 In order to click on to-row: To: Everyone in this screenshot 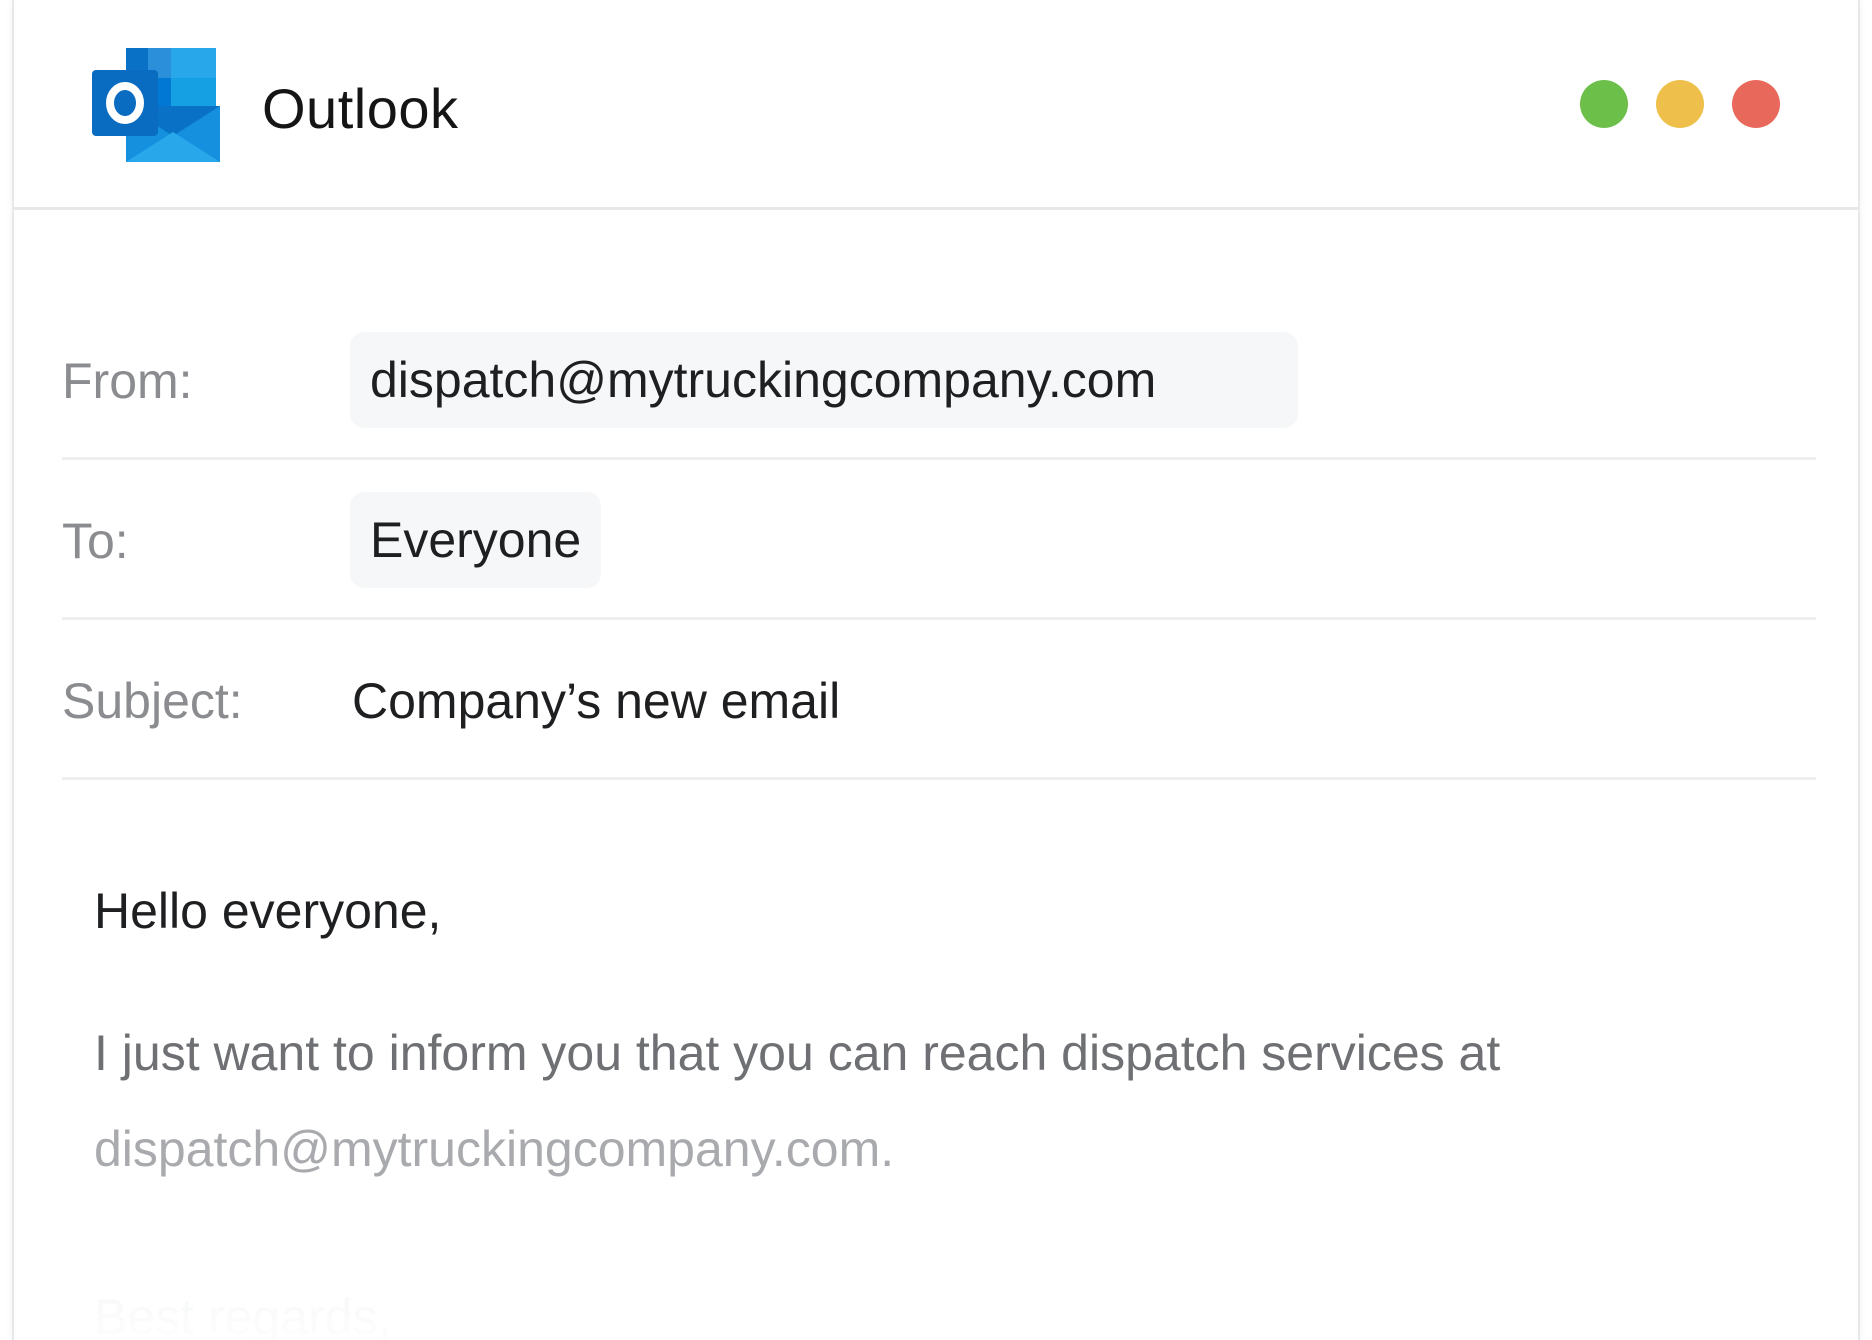, I will do `click(939, 540)`.